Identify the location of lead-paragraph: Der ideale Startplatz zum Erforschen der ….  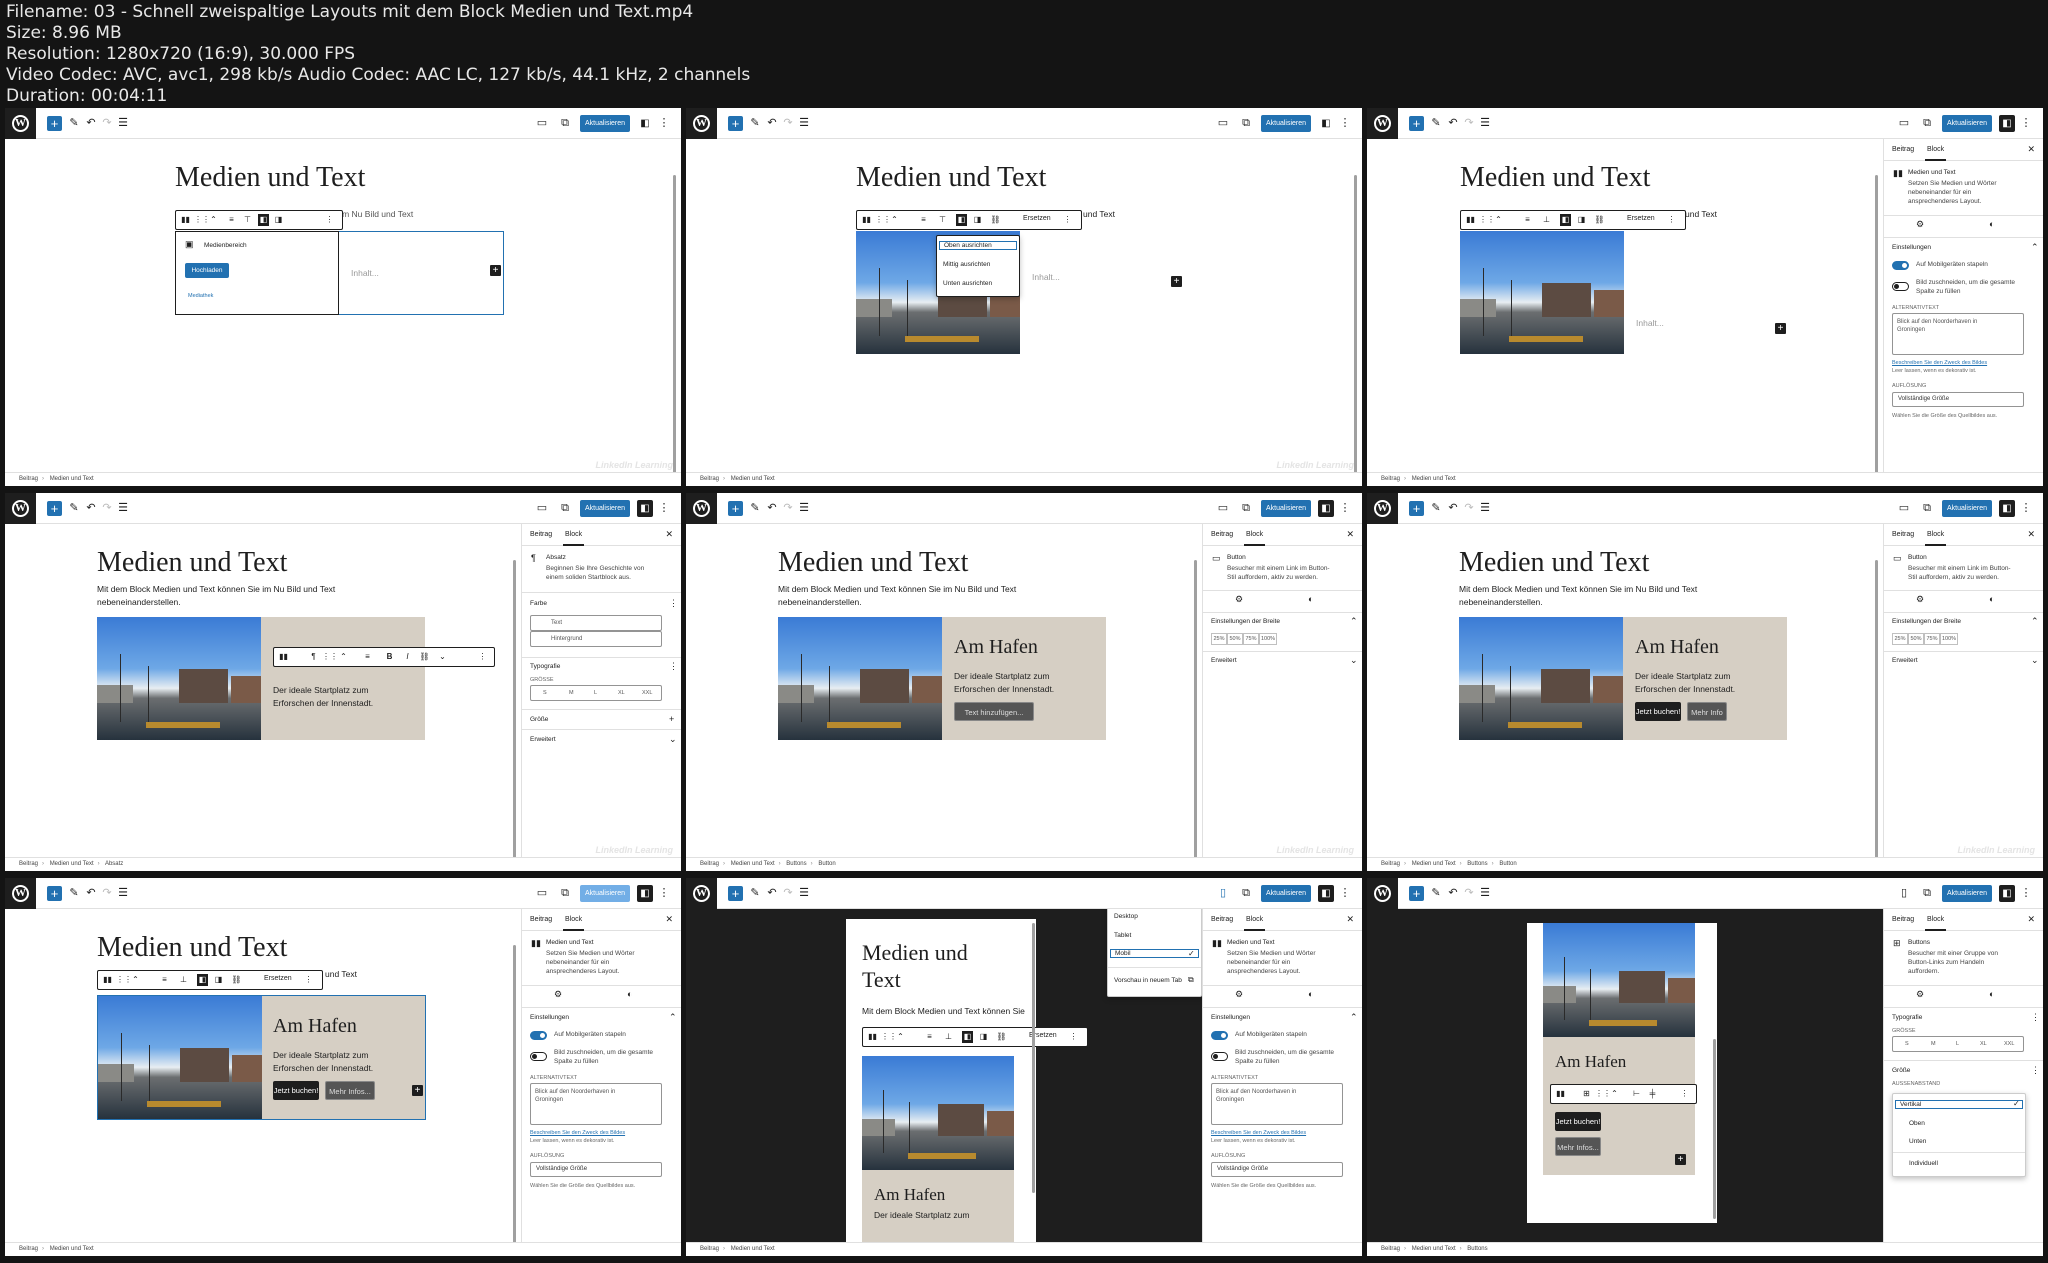
(323, 697).